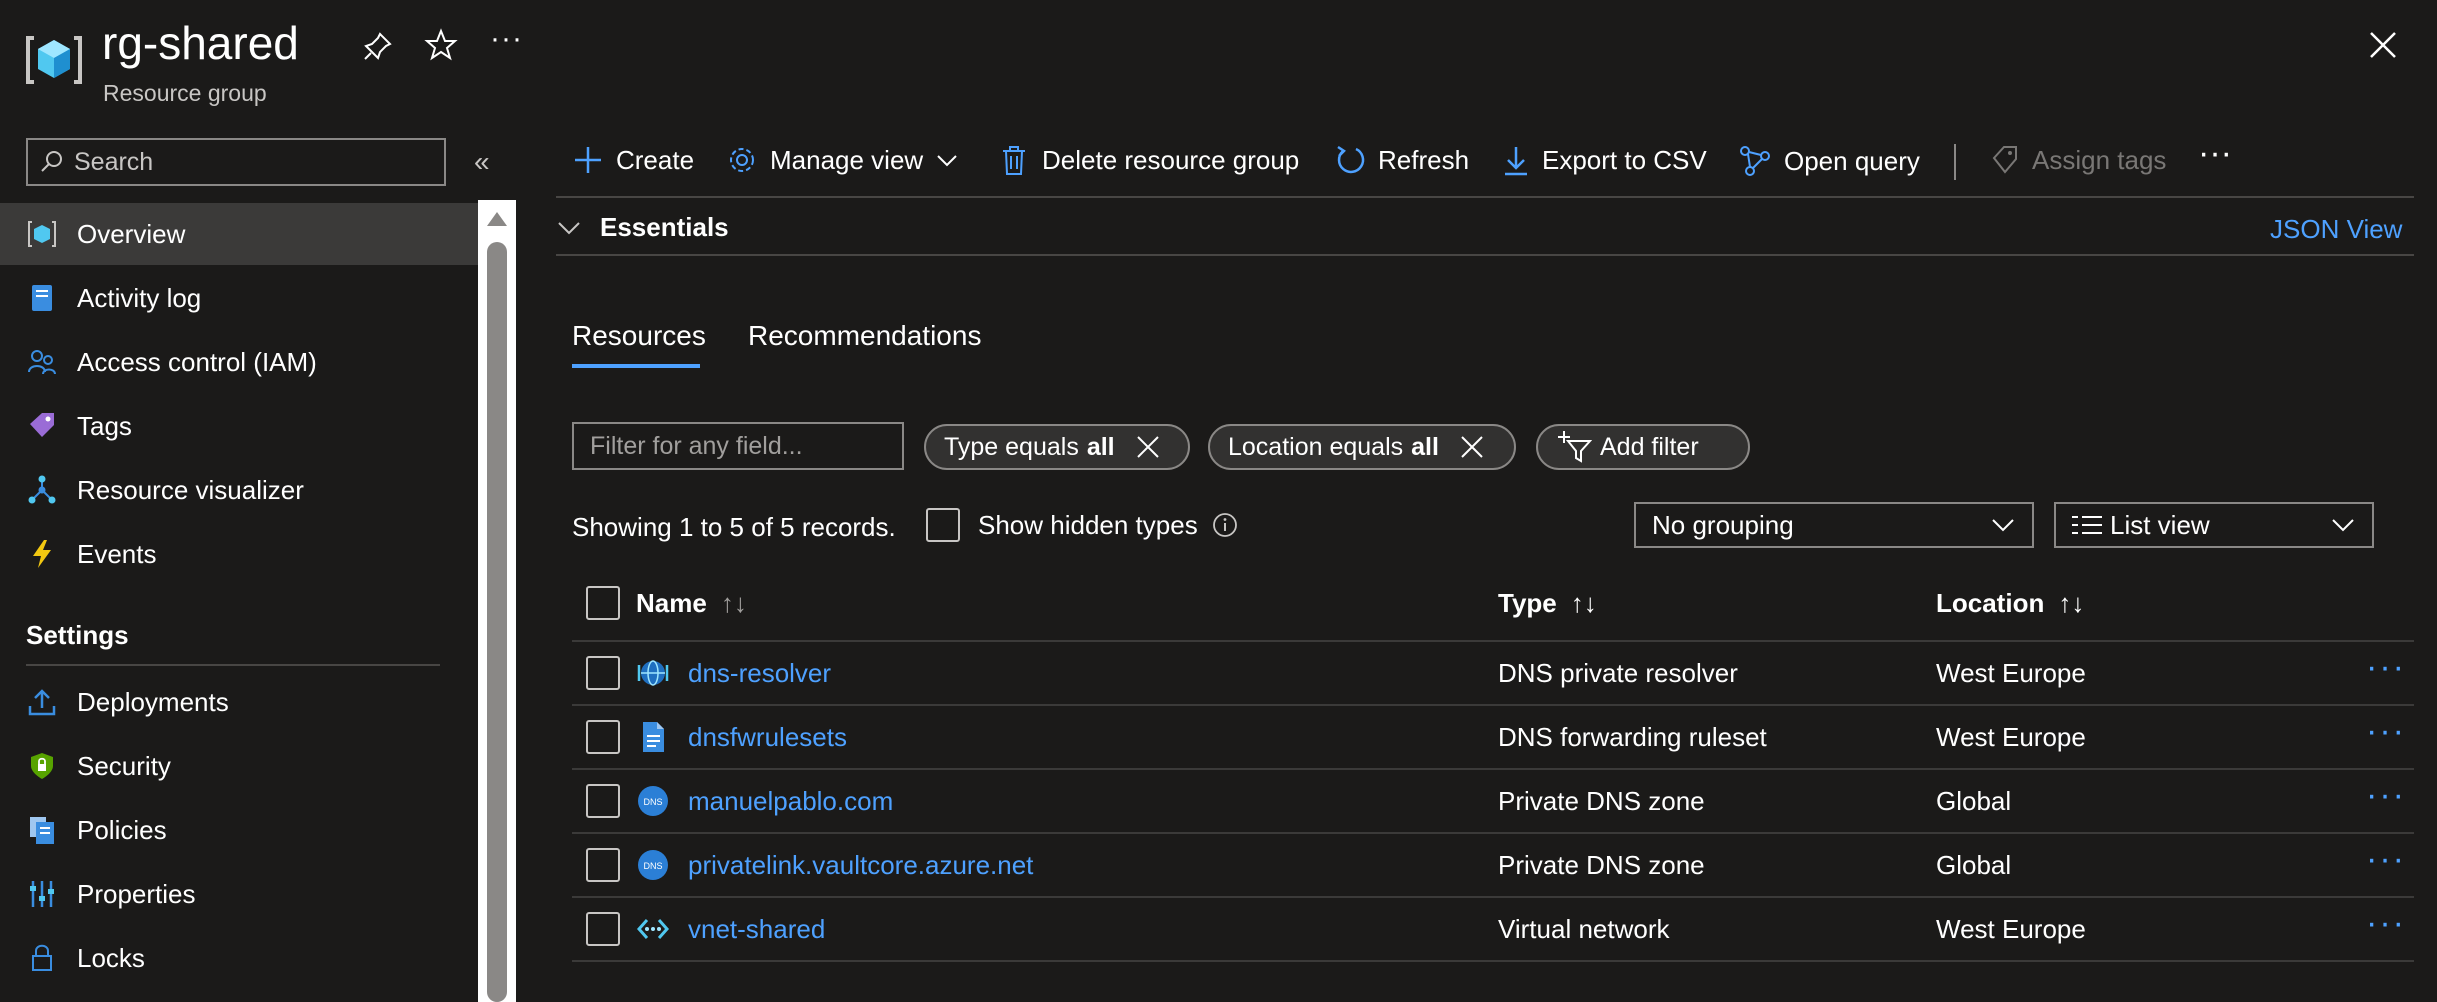 The width and height of the screenshot is (2437, 1002). Describe the element at coordinates (378, 46) in the screenshot. I see `pin-icon` at that location.